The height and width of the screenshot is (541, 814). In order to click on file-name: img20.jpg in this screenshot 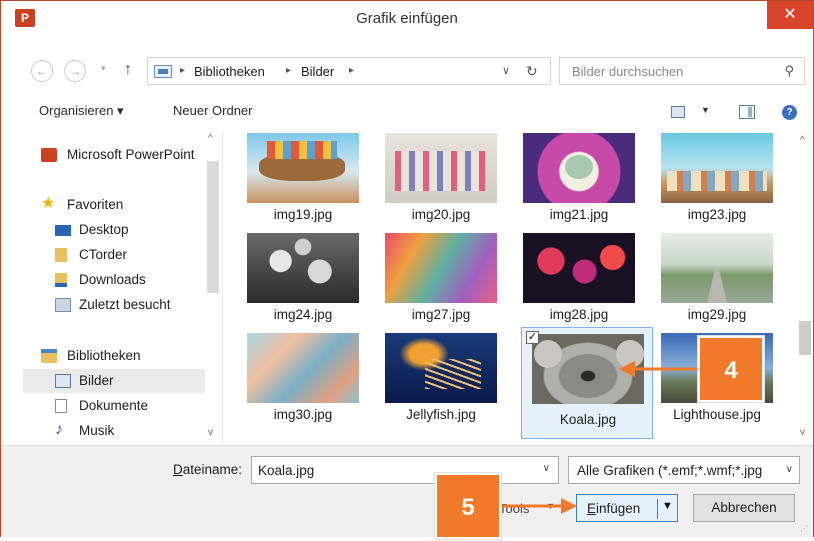, I will do `click(441, 214)`.